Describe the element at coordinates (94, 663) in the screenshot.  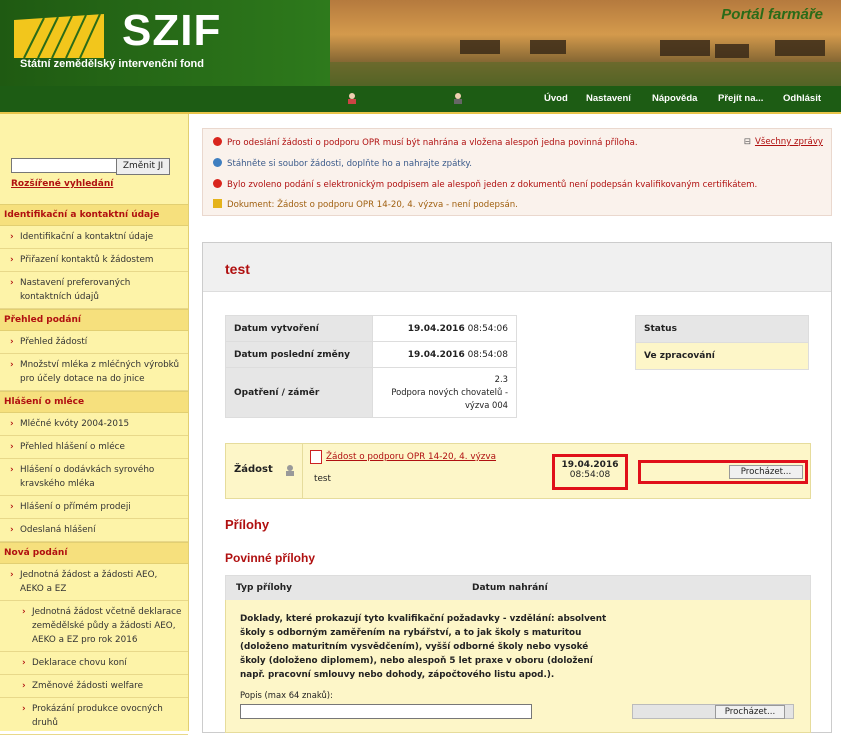
I see `menu-subitem: Deklarace chovu koní` at that location.